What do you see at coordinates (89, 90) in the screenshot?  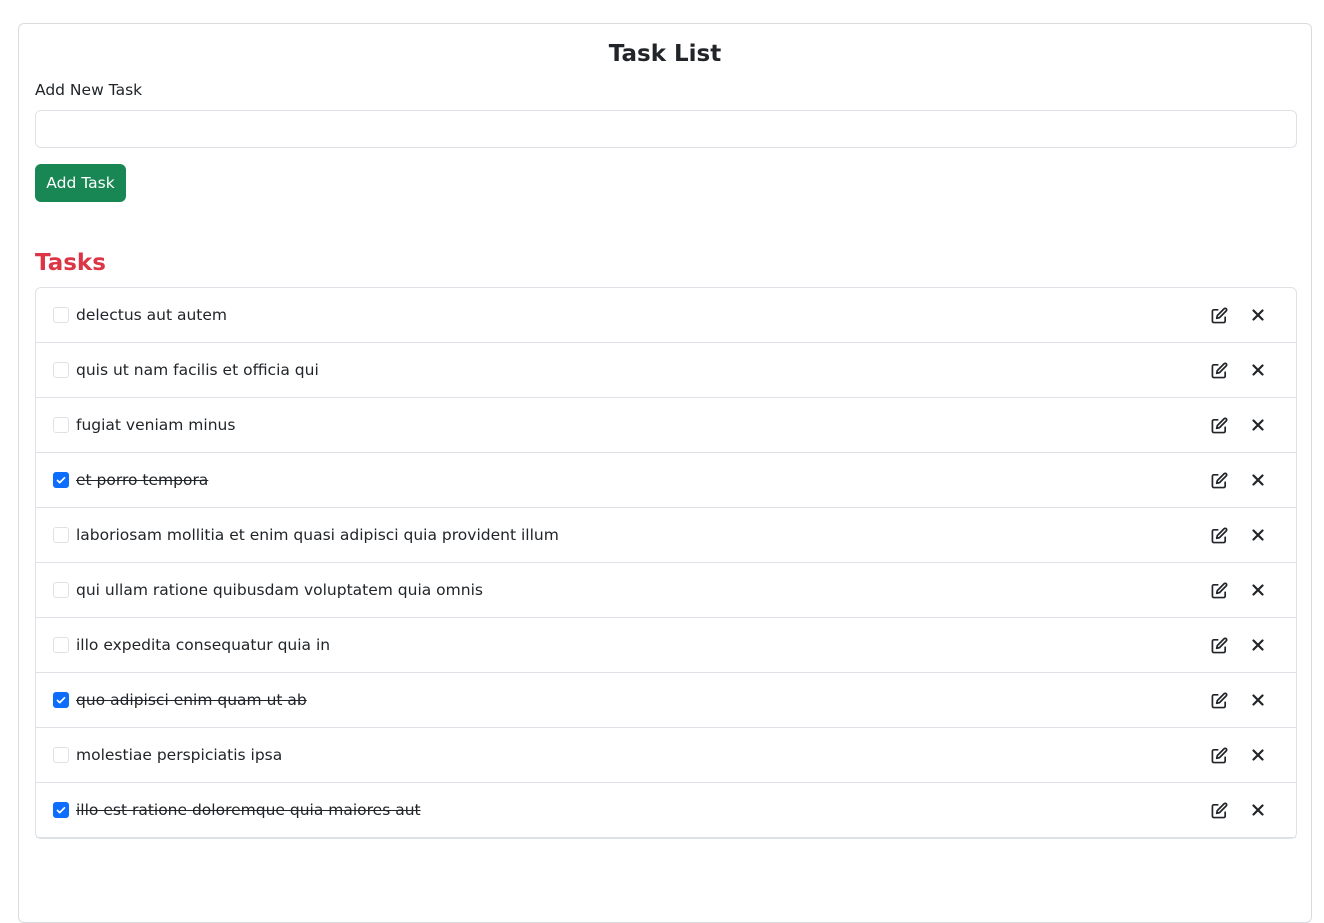 I see `add-task-label: Add New Task` at bounding box center [89, 90].